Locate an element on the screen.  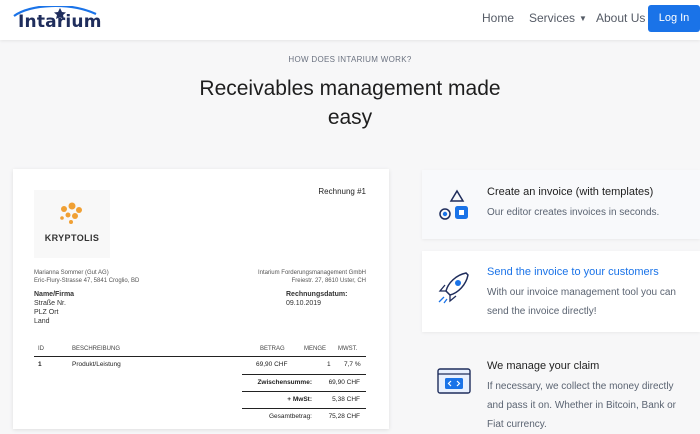
date-value: 09.10.2019 is located at coordinates (304, 303).